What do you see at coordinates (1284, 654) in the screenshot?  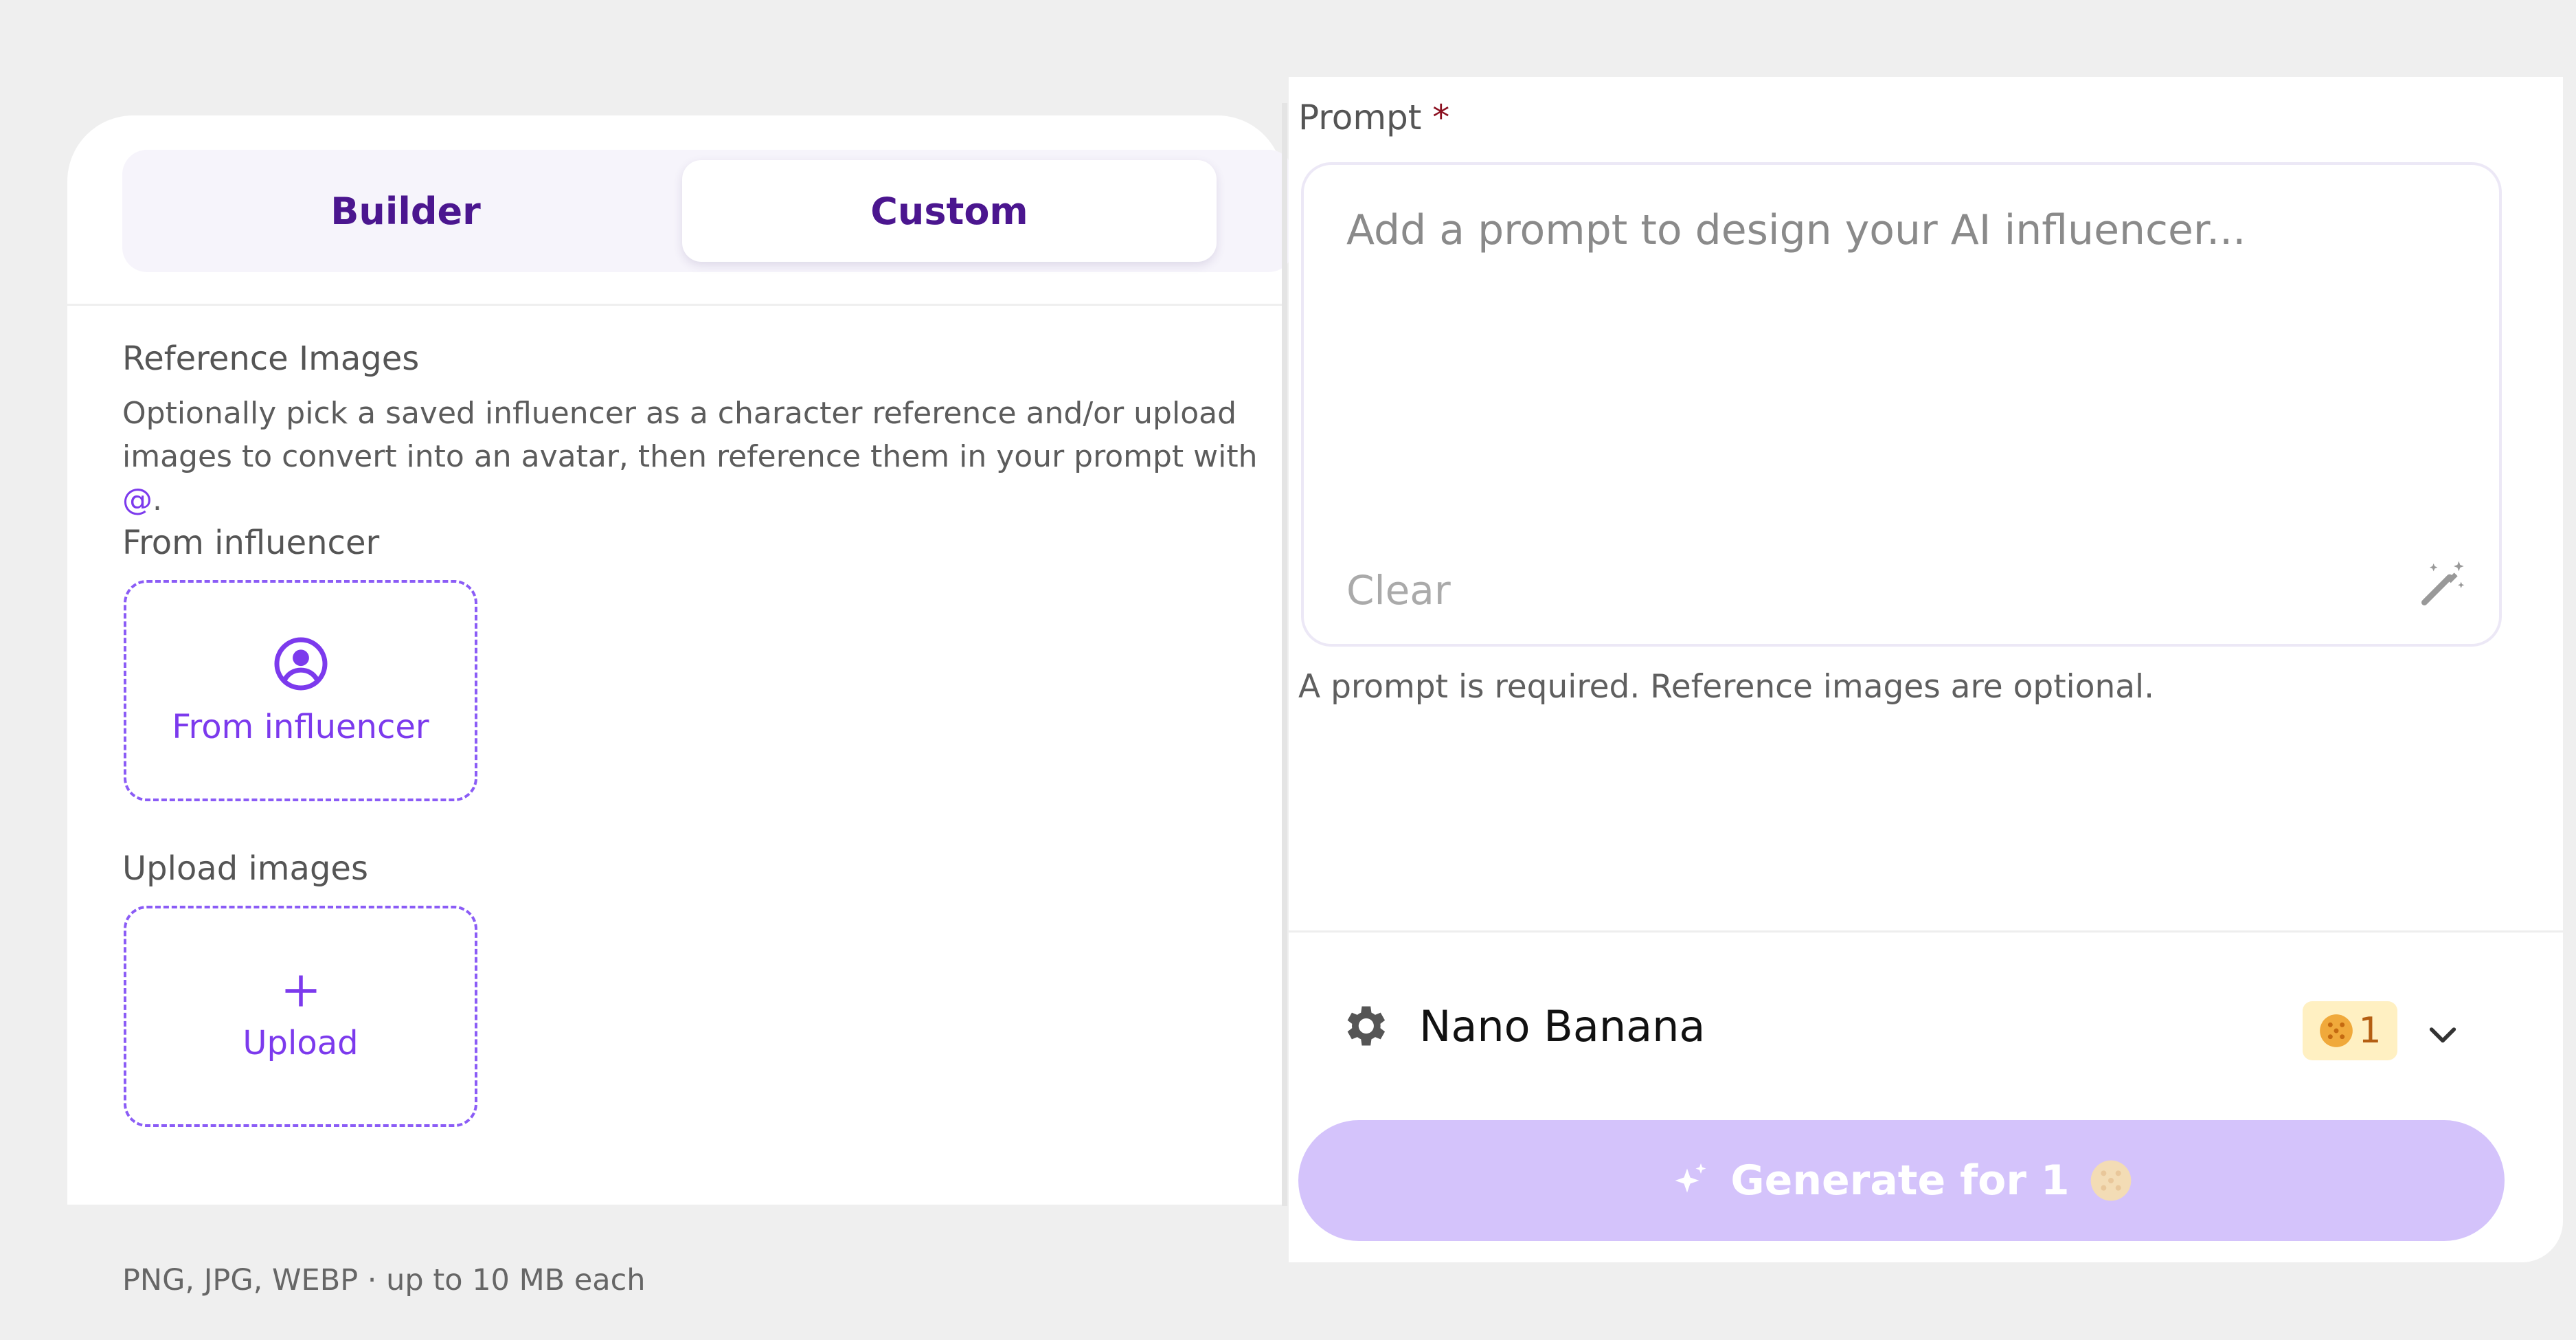 I see `panel-divider` at bounding box center [1284, 654].